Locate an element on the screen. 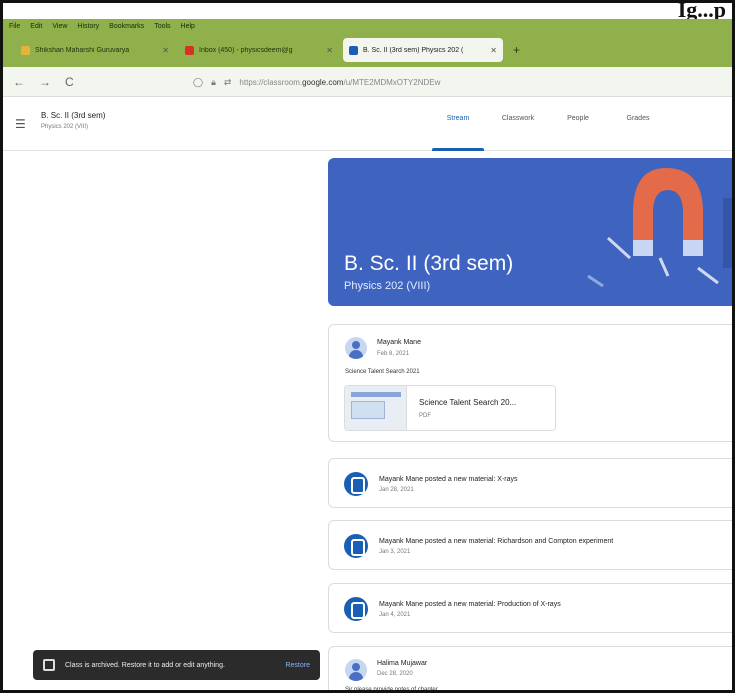 Image resolution: width=735 pixels, height=693 pixels. post-author: Mayank Mane is located at coordinates (399, 342).